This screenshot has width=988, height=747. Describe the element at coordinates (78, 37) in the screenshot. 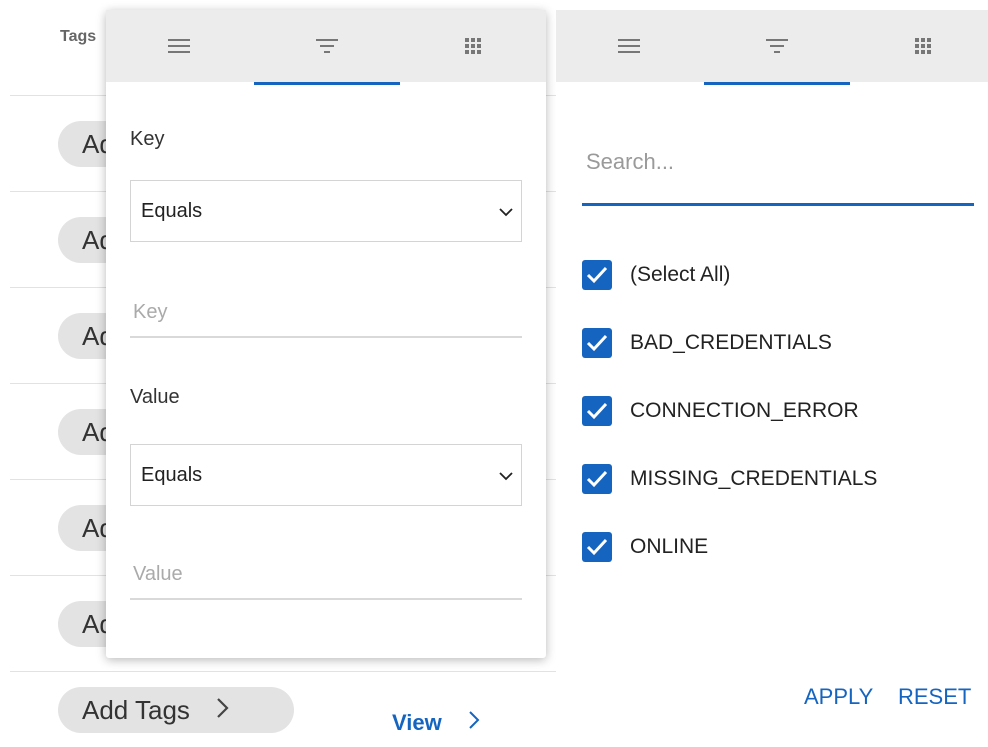

I see `column-header-tags: Tags` at that location.